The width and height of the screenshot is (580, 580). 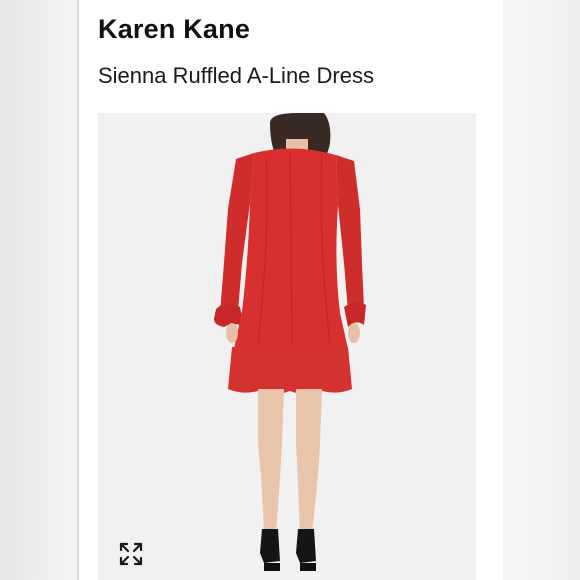 What do you see at coordinates (174, 29) in the screenshot?
I see `brand-name: Karen Kane` at bounding box center [174, 29].